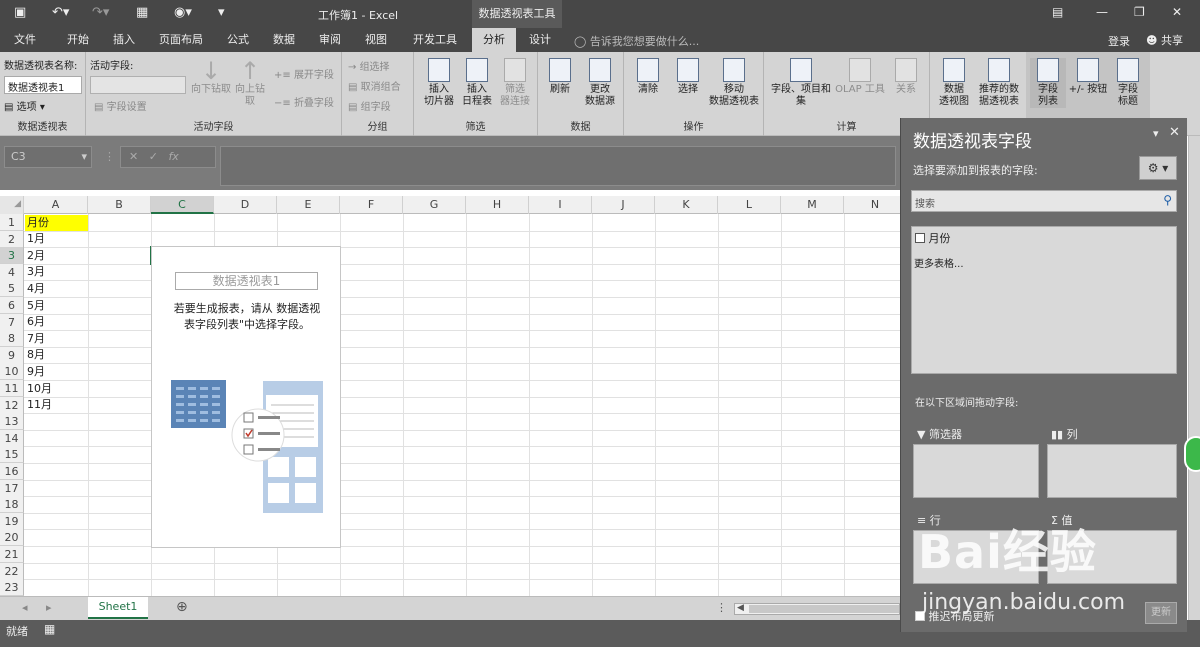 This screenshot has width=1200, height=647. Describe the element at coordinates (1156, 133) in the screenshot. I see `panel-options-chevron-icon: ▾` at that location.